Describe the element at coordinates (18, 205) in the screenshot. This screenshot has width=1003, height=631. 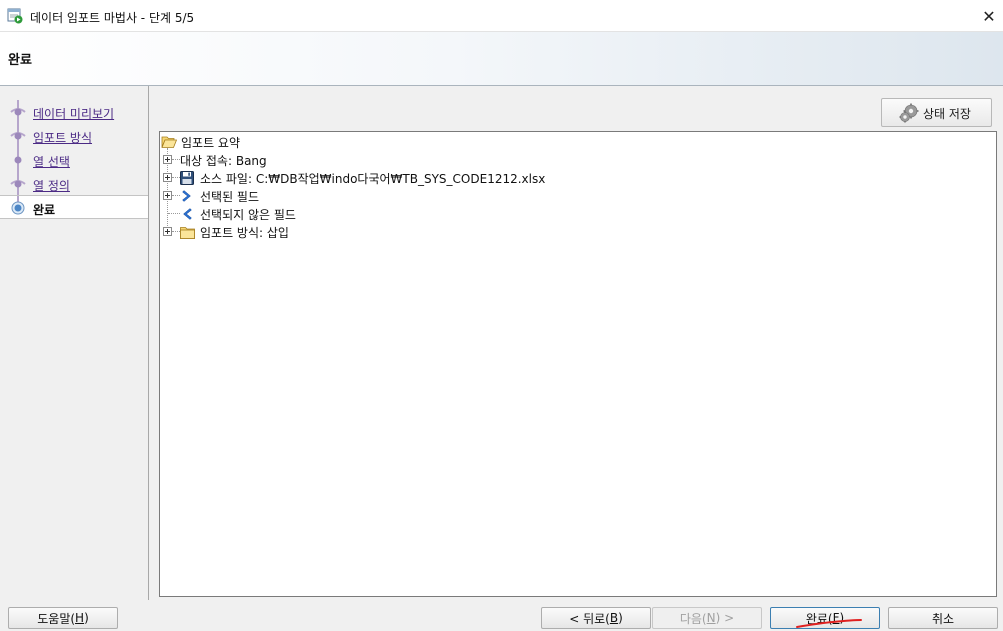
I see `step-current-marker-icon` at that location.